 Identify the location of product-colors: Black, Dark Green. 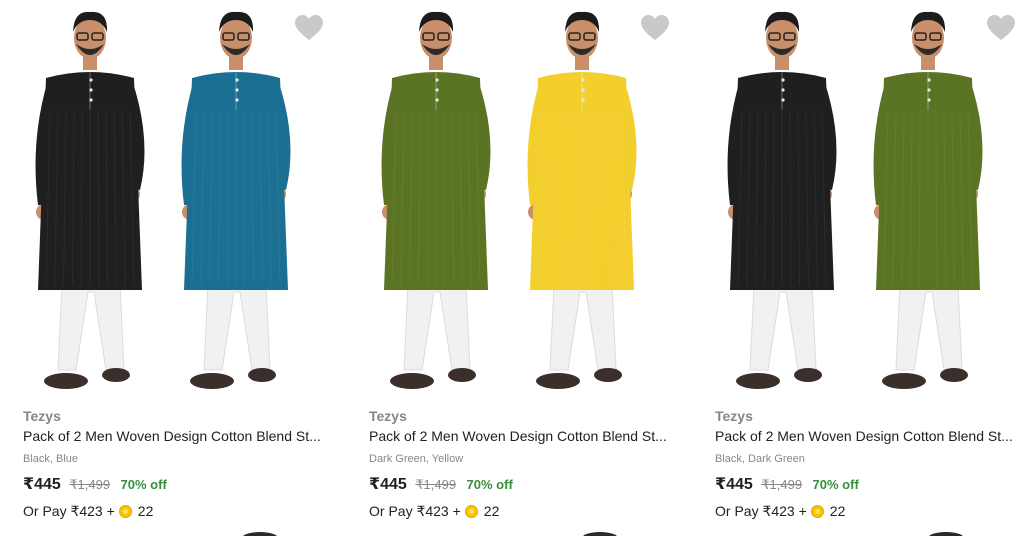
(760, 459).